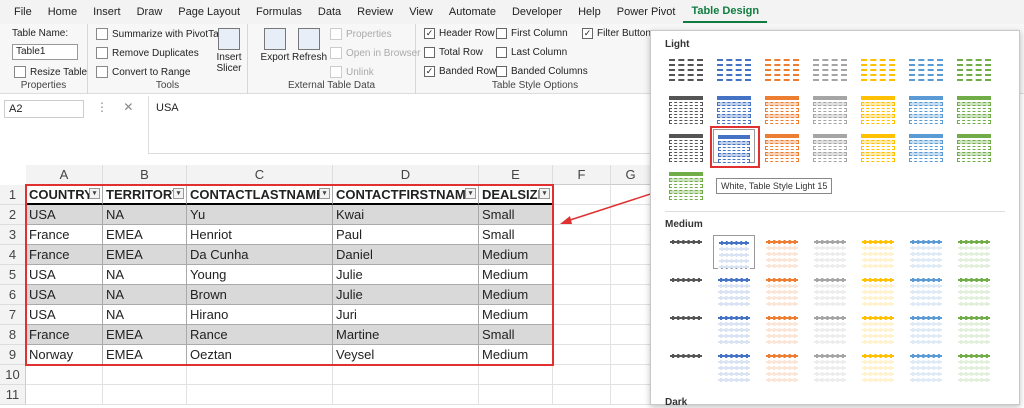  What do you see at coordinates (229, 51) in the screenshot?
I see `insert-slicer-button: Insert Slicer` at bounding box center [229, 51].